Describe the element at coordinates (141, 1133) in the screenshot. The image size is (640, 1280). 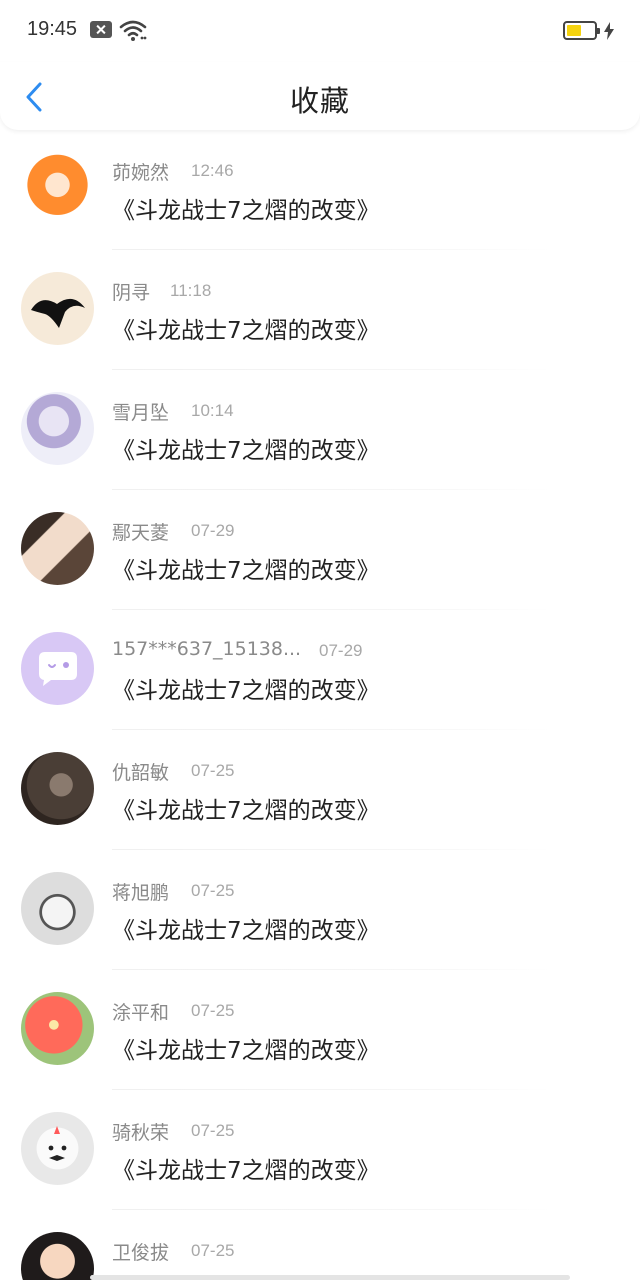
I see `user-name: 骑秋荣` at that location.